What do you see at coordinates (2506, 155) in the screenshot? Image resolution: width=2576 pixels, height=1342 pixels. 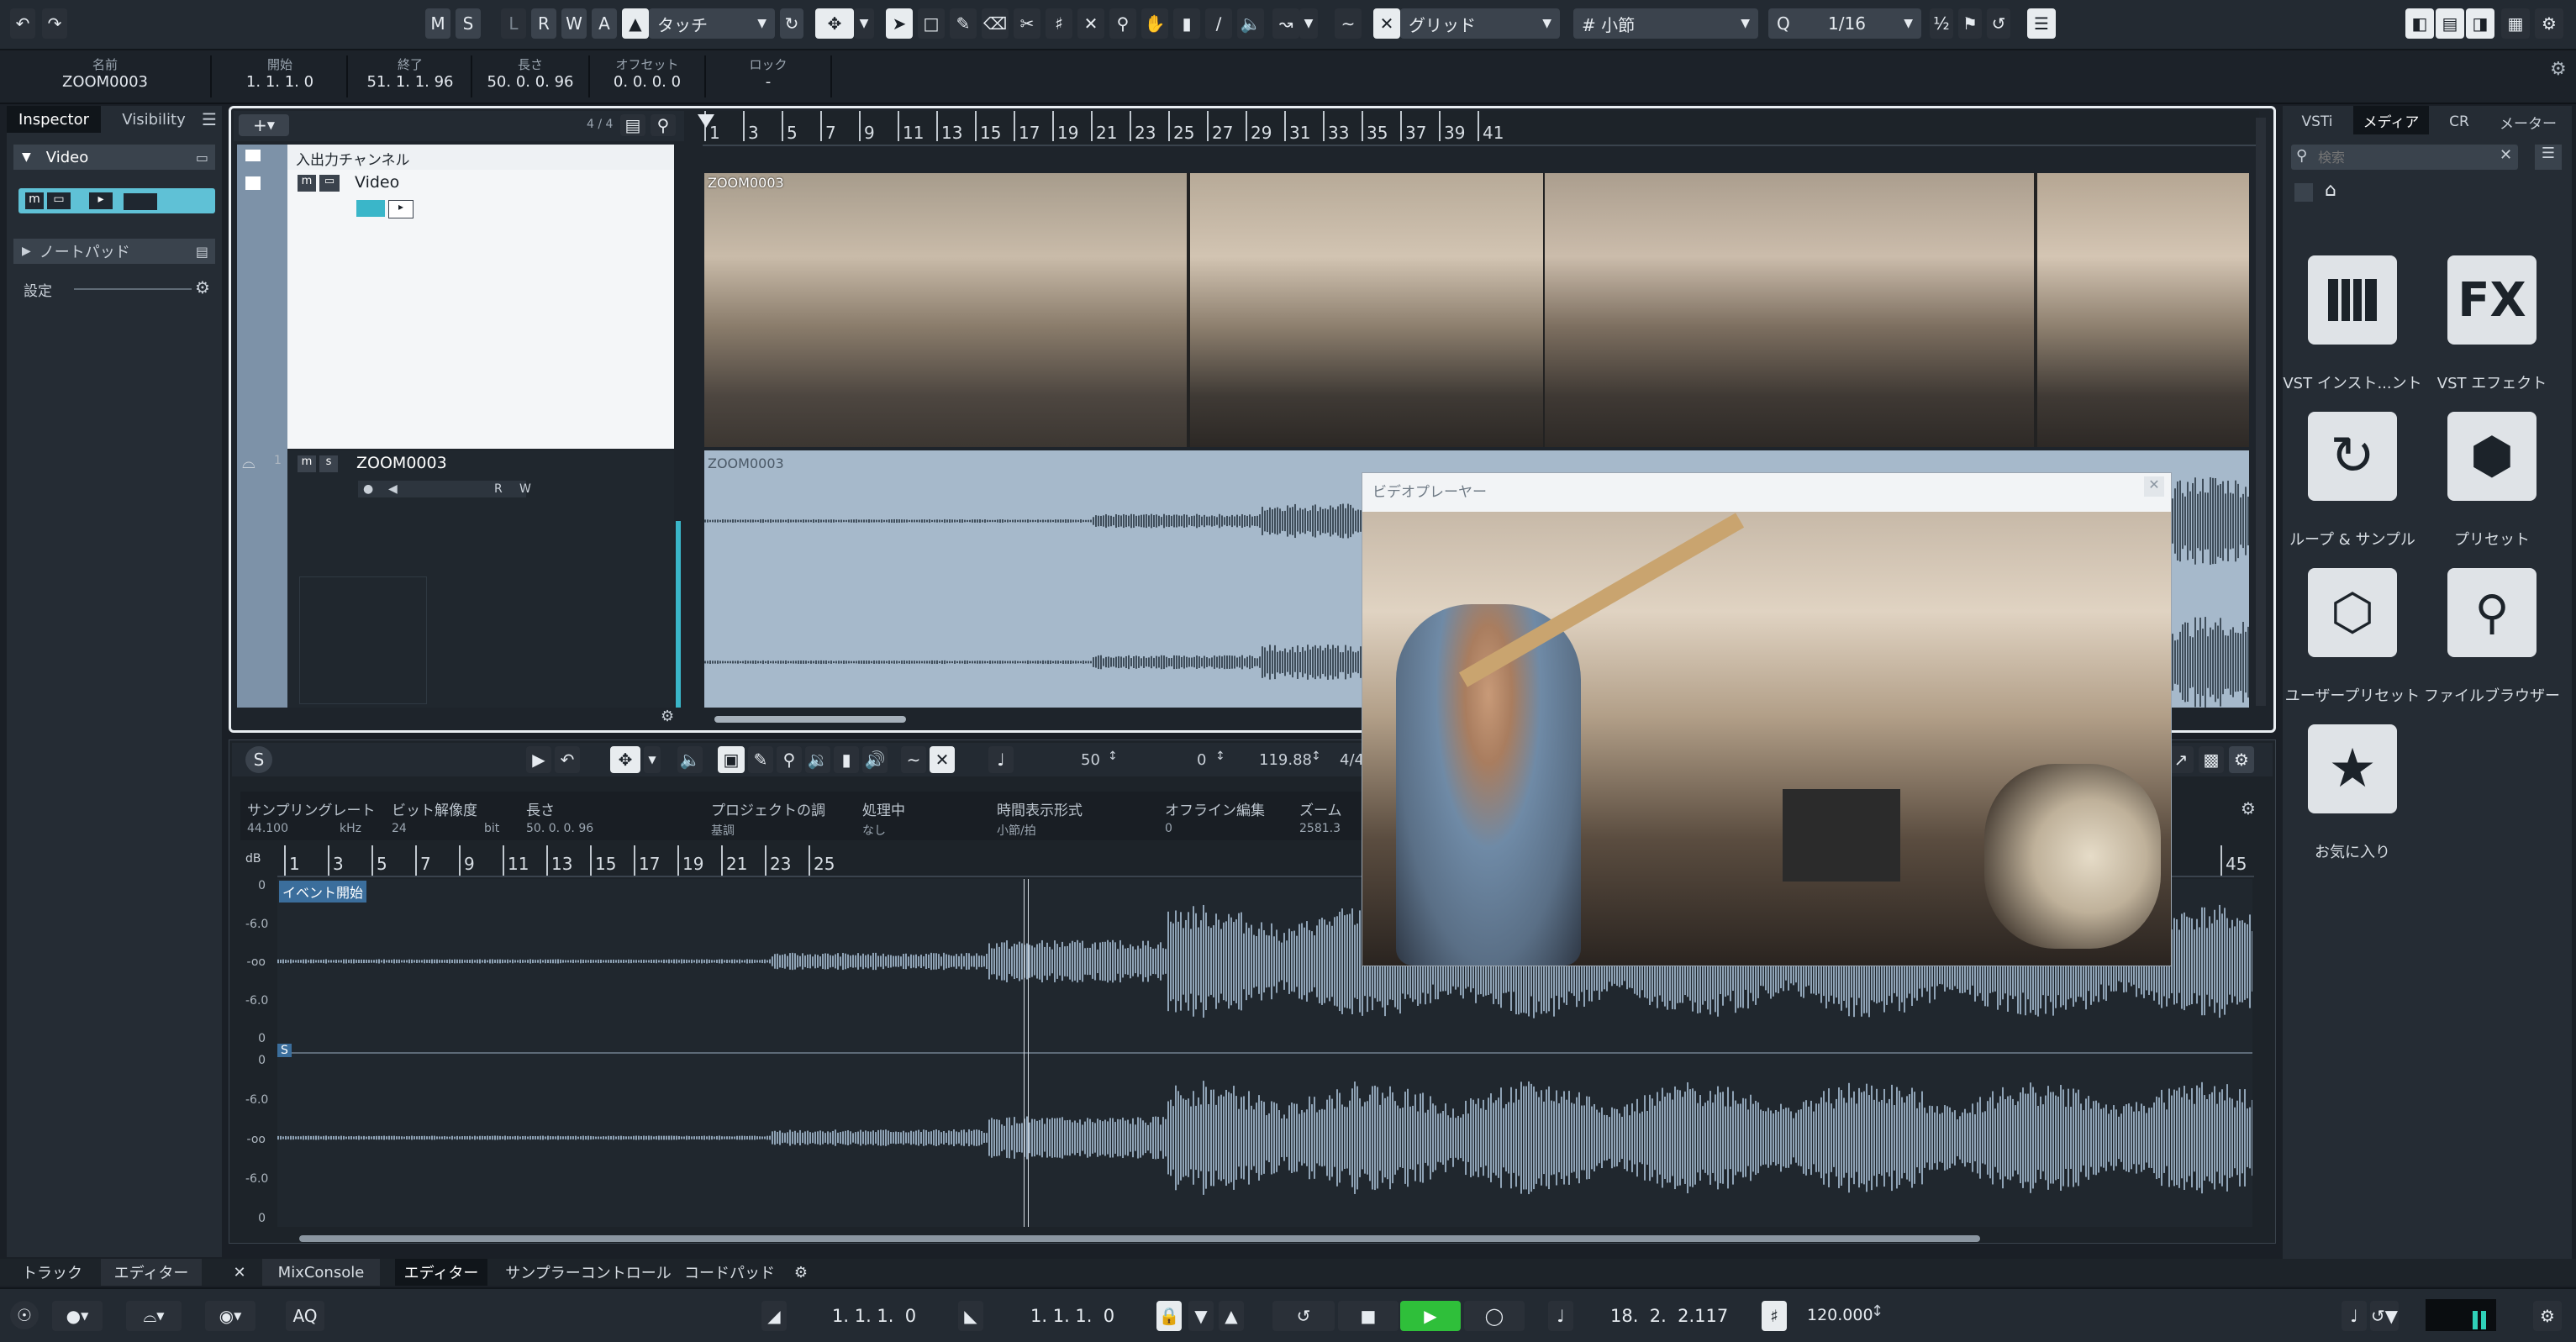 I see `clear-icon: ✕` at bounding box center [2506, 155].